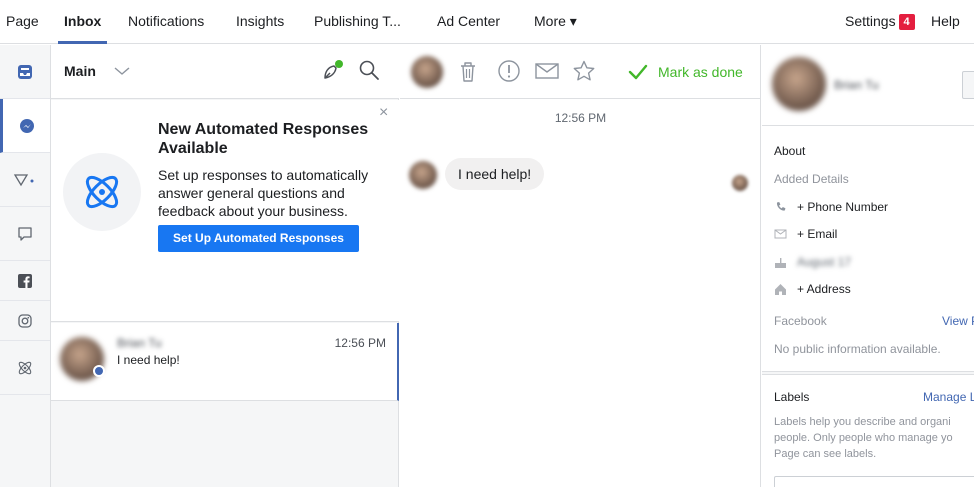  I want to click on rail-comments, so click(25, 234).